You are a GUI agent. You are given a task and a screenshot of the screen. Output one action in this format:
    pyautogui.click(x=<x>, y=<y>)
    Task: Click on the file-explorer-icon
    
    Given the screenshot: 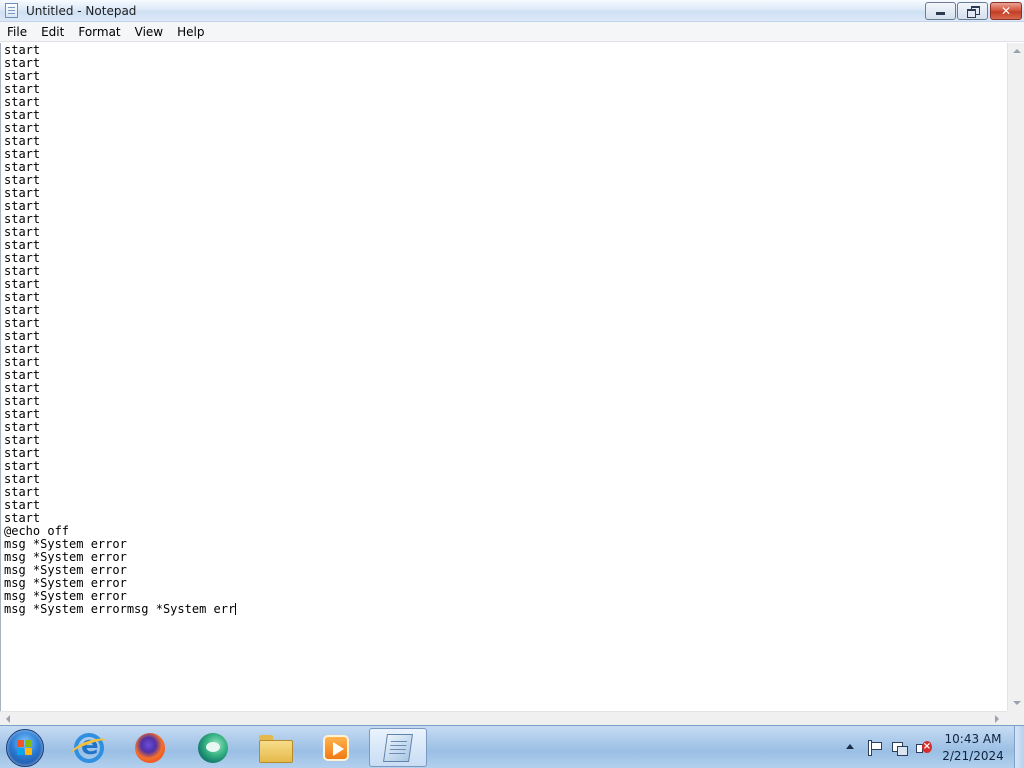 What is the action you would take?
    pyautogui.click(x=276, y=748)
    